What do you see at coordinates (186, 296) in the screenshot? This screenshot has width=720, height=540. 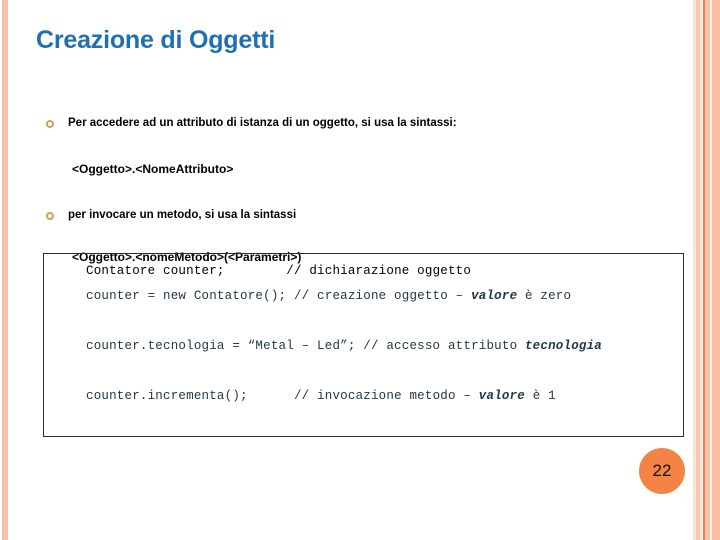 I see `code-line-2-code: counter = new Contatore();` at bounding box center [186, 296].